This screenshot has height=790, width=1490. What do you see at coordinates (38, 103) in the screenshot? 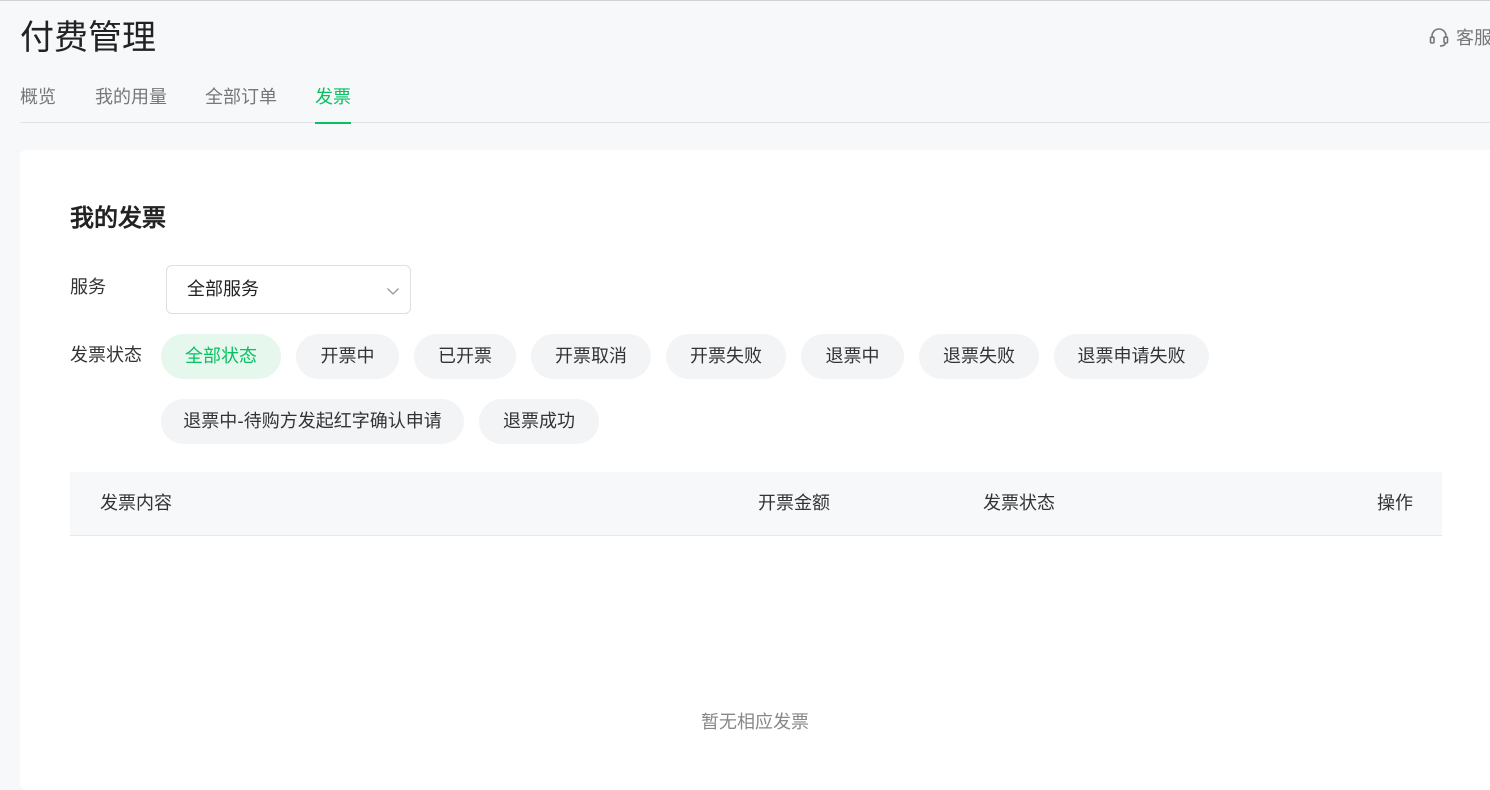
I see `tab-overview: 概览` at bounding box center [38, 103].